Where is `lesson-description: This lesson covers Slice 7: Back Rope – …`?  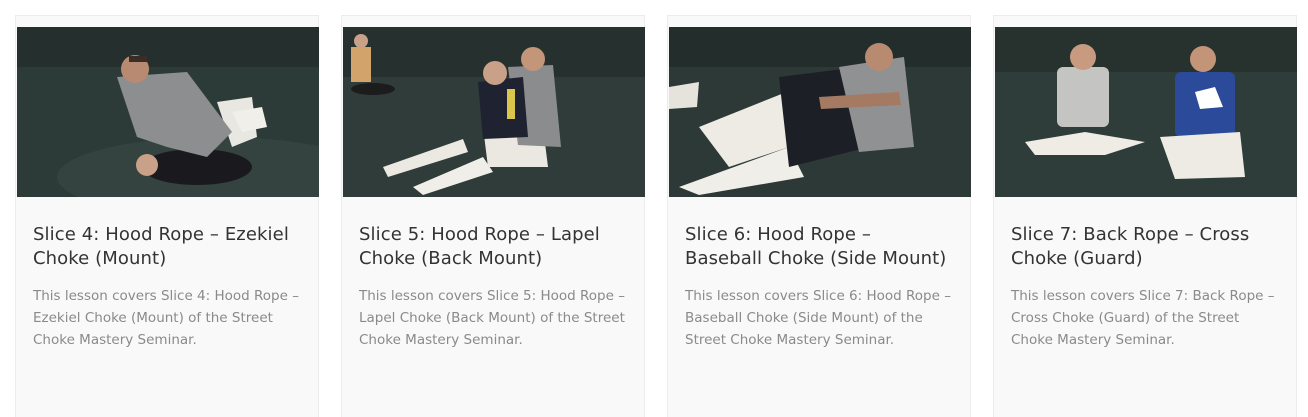
lesson-description: This lesson covers Slice 7: Back Rope – … is located at coordinates (1143, 318).